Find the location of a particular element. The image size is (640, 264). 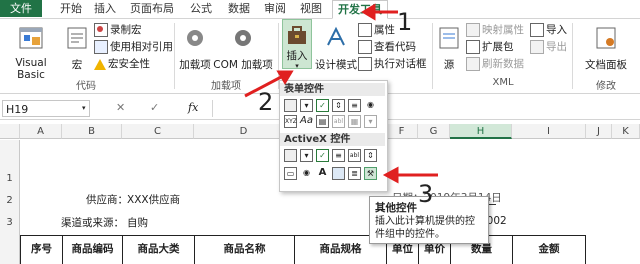

combo-list-edit-form-control-icon: ▦ is located at coordinates (354, 121).